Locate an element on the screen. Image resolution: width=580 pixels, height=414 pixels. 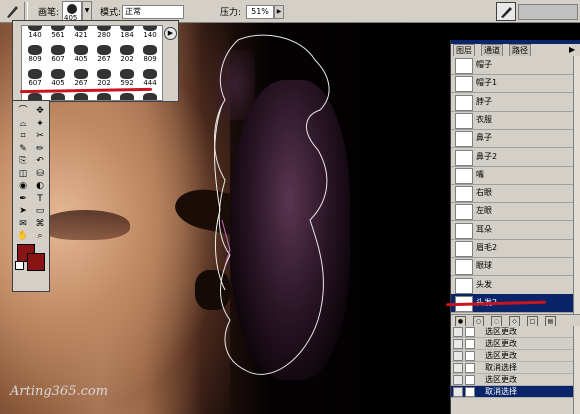
panel-menu-arrow-icon: ▶ is located at coordinates (572, 49).